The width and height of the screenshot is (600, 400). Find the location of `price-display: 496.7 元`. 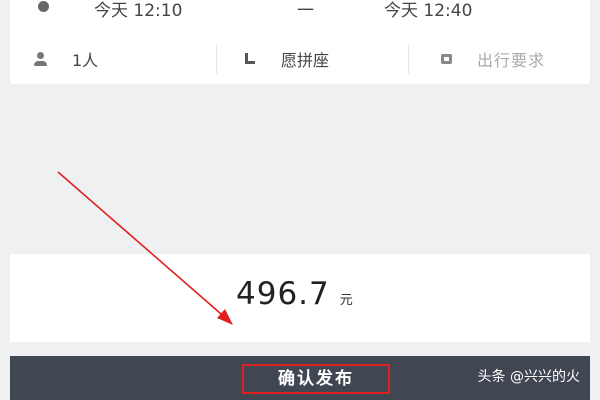

price-display: 496.7 元 is located at coordinates (294, 294).